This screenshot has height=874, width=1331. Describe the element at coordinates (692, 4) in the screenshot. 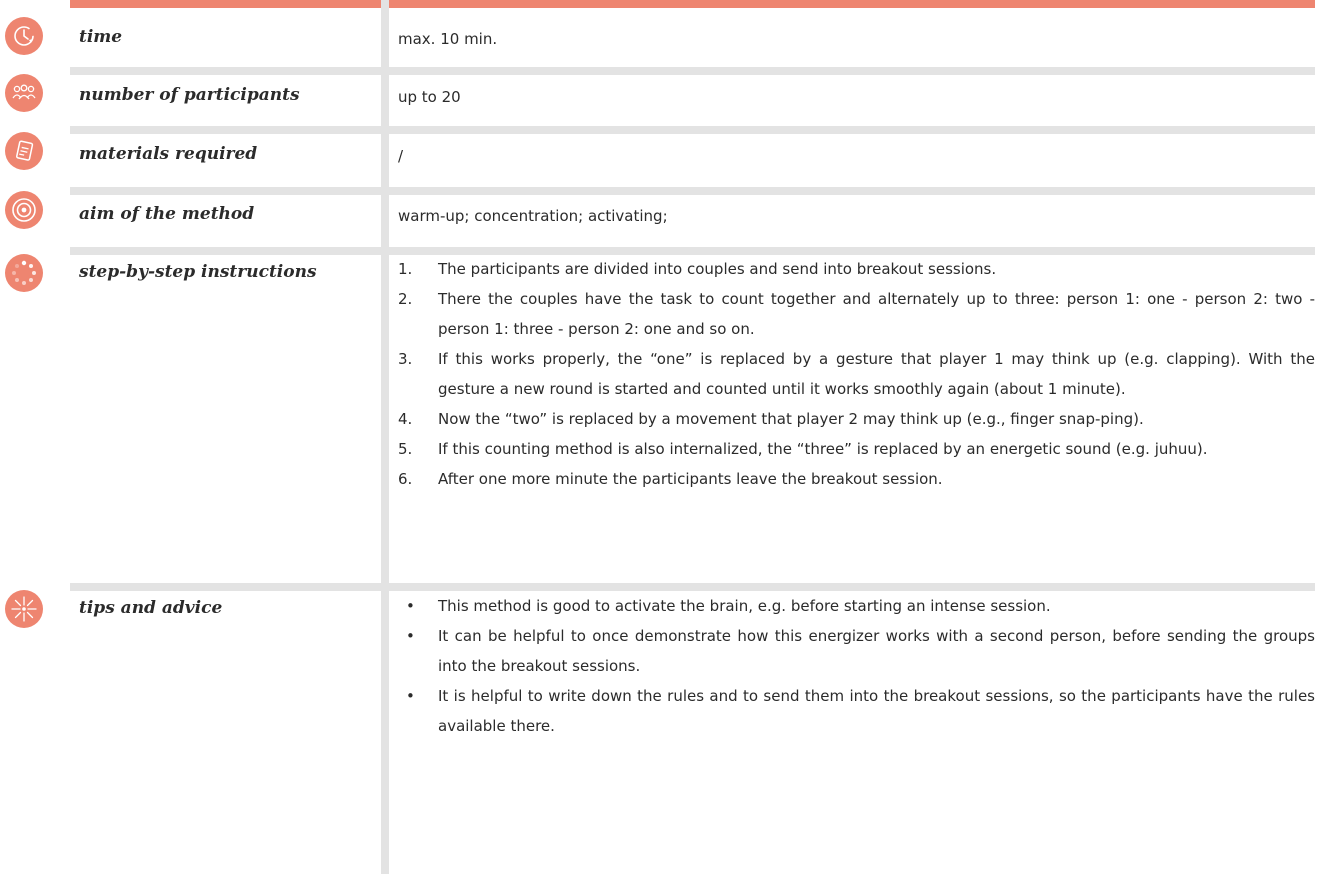

I see `top-accent-bar` at that location.